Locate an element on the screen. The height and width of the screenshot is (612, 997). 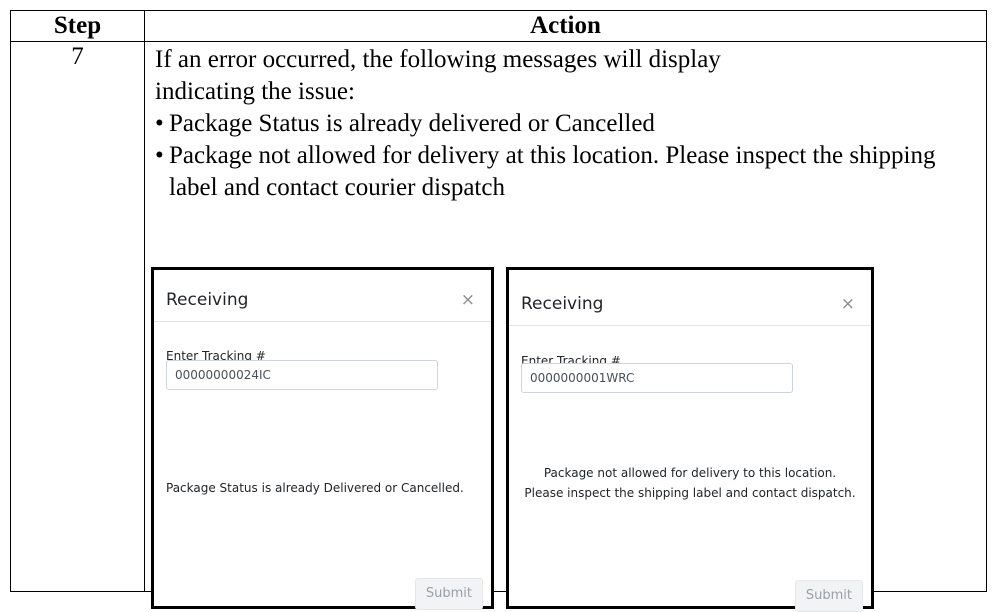
tracking-input: 00000000024IC is located at coordinates (302, 375).